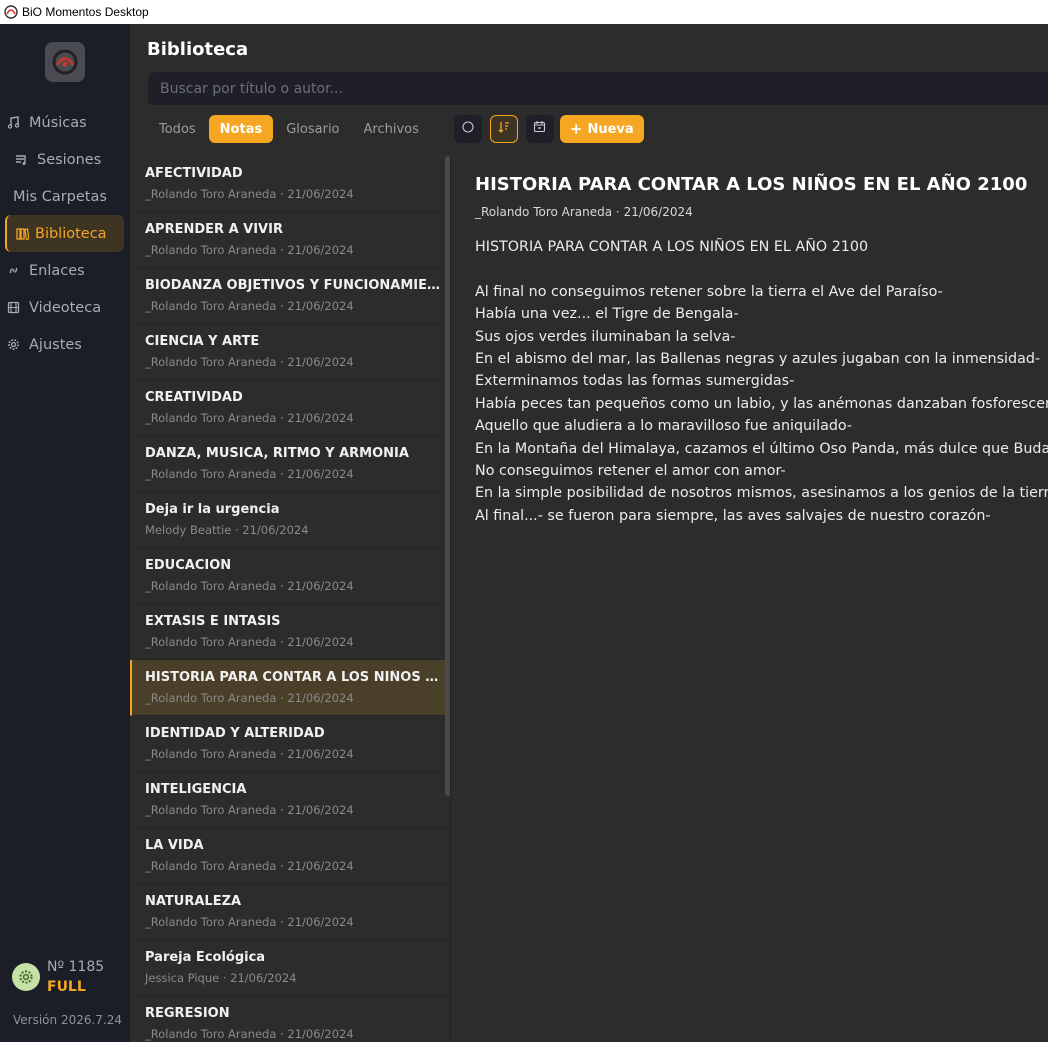 Image resolution: width=1048 pixels, height=1042 pixels. Describe the element at coordinates (312, 129) in the screenshot. I see `tab-glosario: Glosario` at that location.